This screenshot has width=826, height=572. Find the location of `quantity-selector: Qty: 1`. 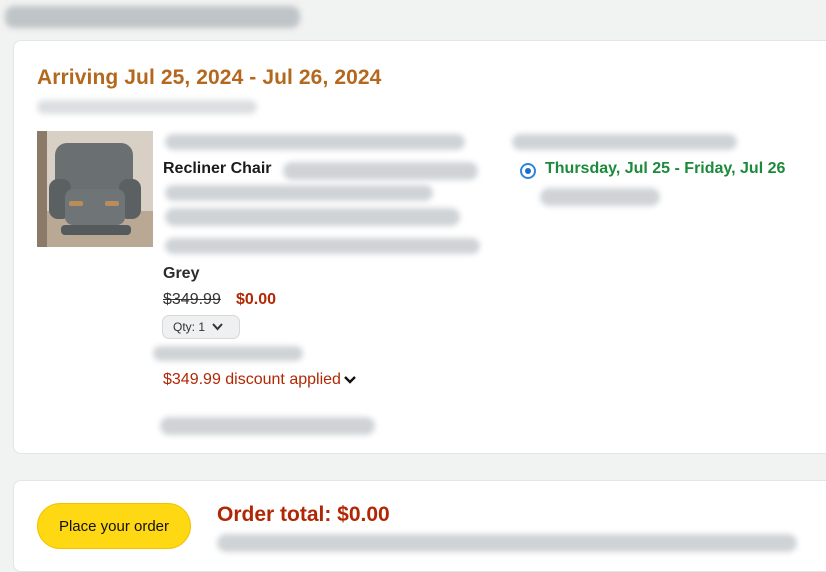

quantity-selector: Qty: 1 is located at coordinates (201, 327).